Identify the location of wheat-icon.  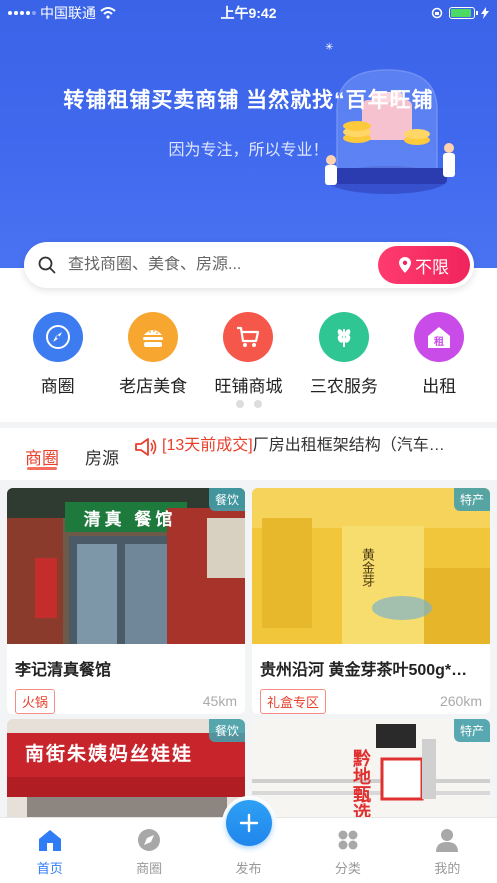
(344, 338).